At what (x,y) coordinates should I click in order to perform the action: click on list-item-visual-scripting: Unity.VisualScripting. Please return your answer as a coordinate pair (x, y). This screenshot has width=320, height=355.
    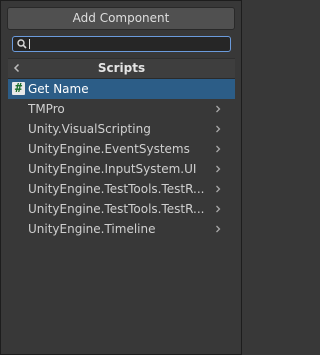
    Looking at the image, I should click on (121, 129).